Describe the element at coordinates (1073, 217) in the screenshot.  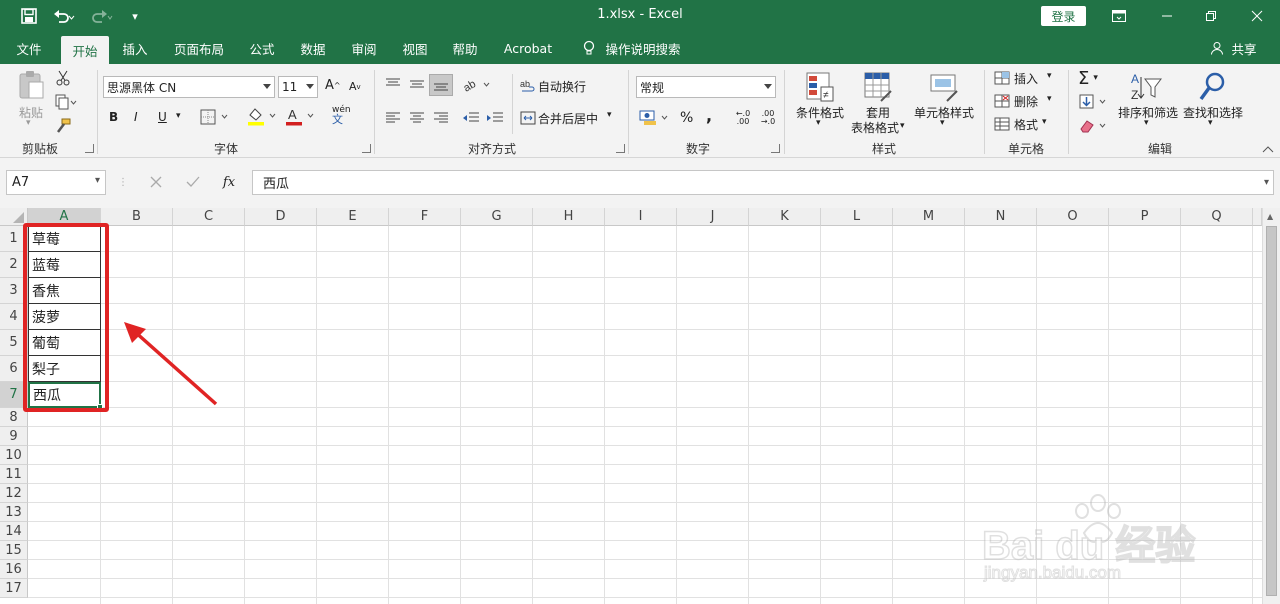
I see `column-header-o: O` at that location.